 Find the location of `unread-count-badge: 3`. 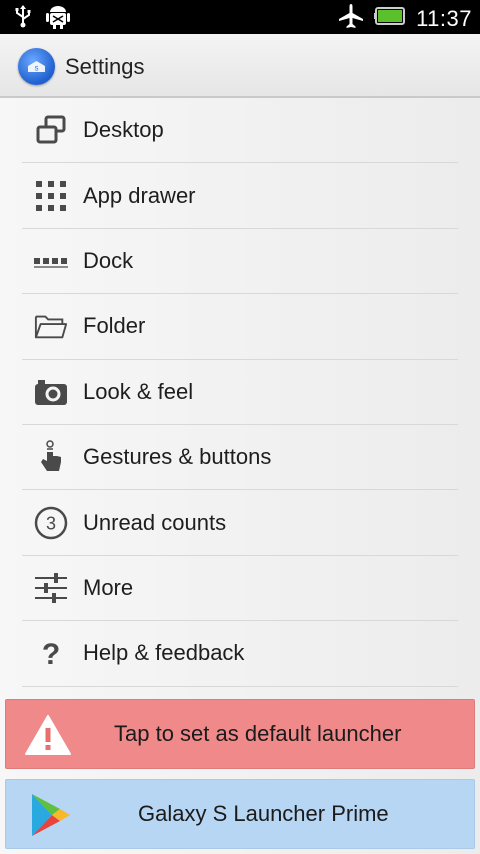

unread-count-badge: 3 is located at coordinates (51, 523).